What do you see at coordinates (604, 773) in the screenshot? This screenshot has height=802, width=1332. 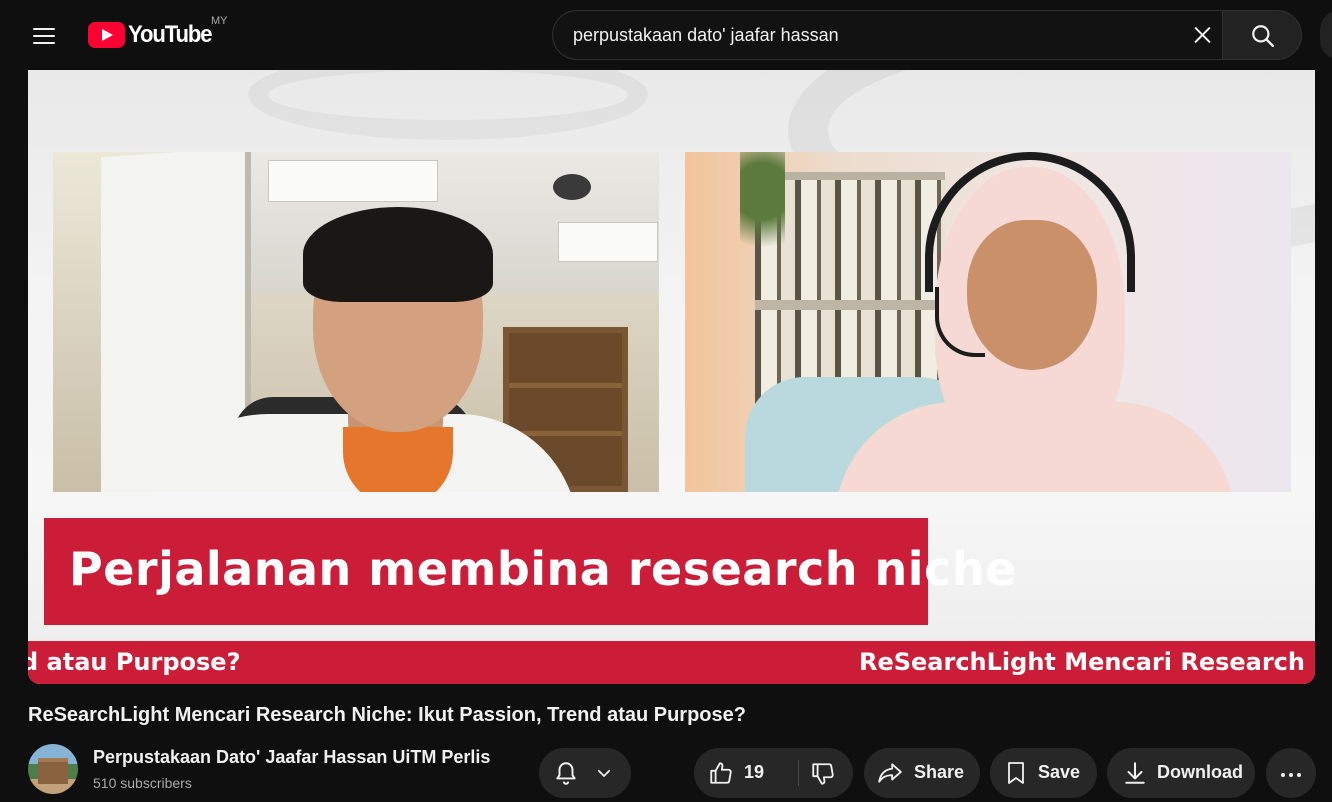 I see `chevron-down-icon` at bounding box center [604, 773].